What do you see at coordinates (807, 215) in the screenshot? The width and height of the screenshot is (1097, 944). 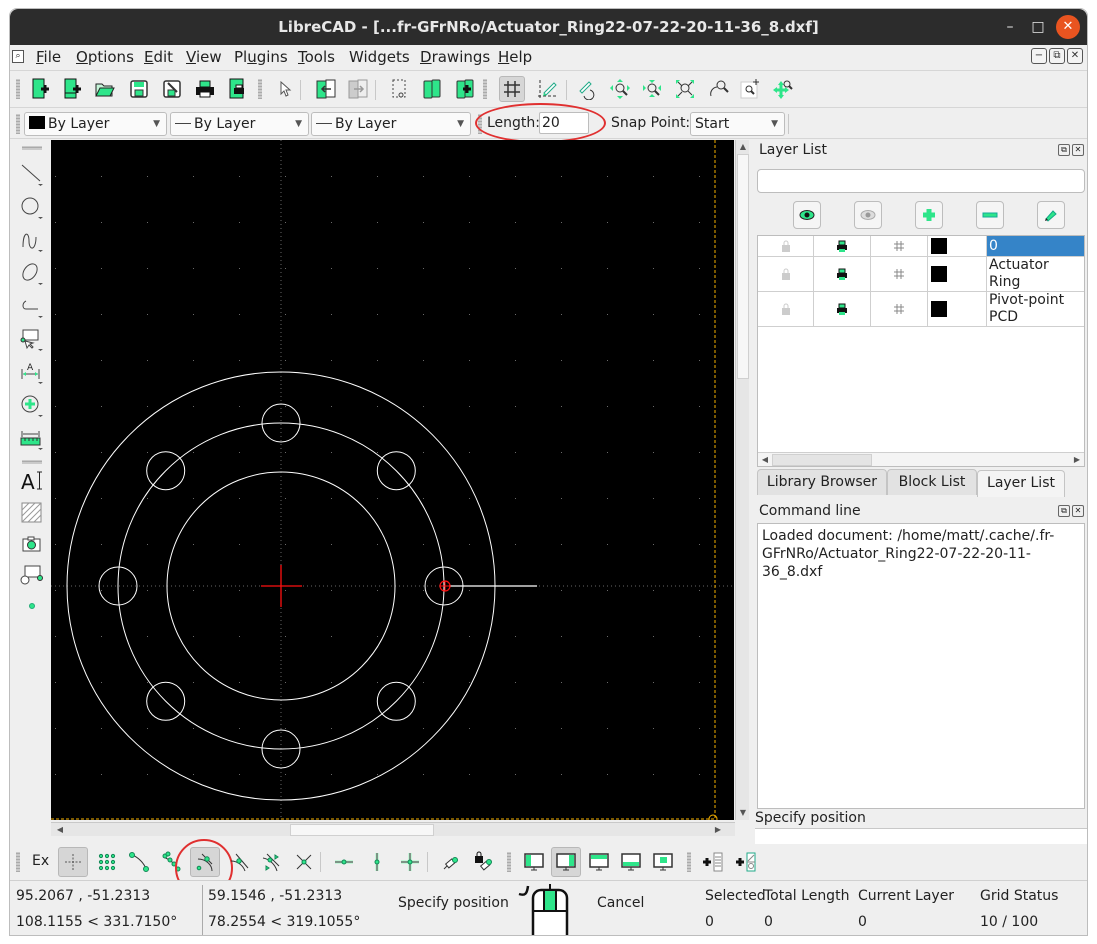 I see `show-all-layers-icon` at bounding box center [807, 215].